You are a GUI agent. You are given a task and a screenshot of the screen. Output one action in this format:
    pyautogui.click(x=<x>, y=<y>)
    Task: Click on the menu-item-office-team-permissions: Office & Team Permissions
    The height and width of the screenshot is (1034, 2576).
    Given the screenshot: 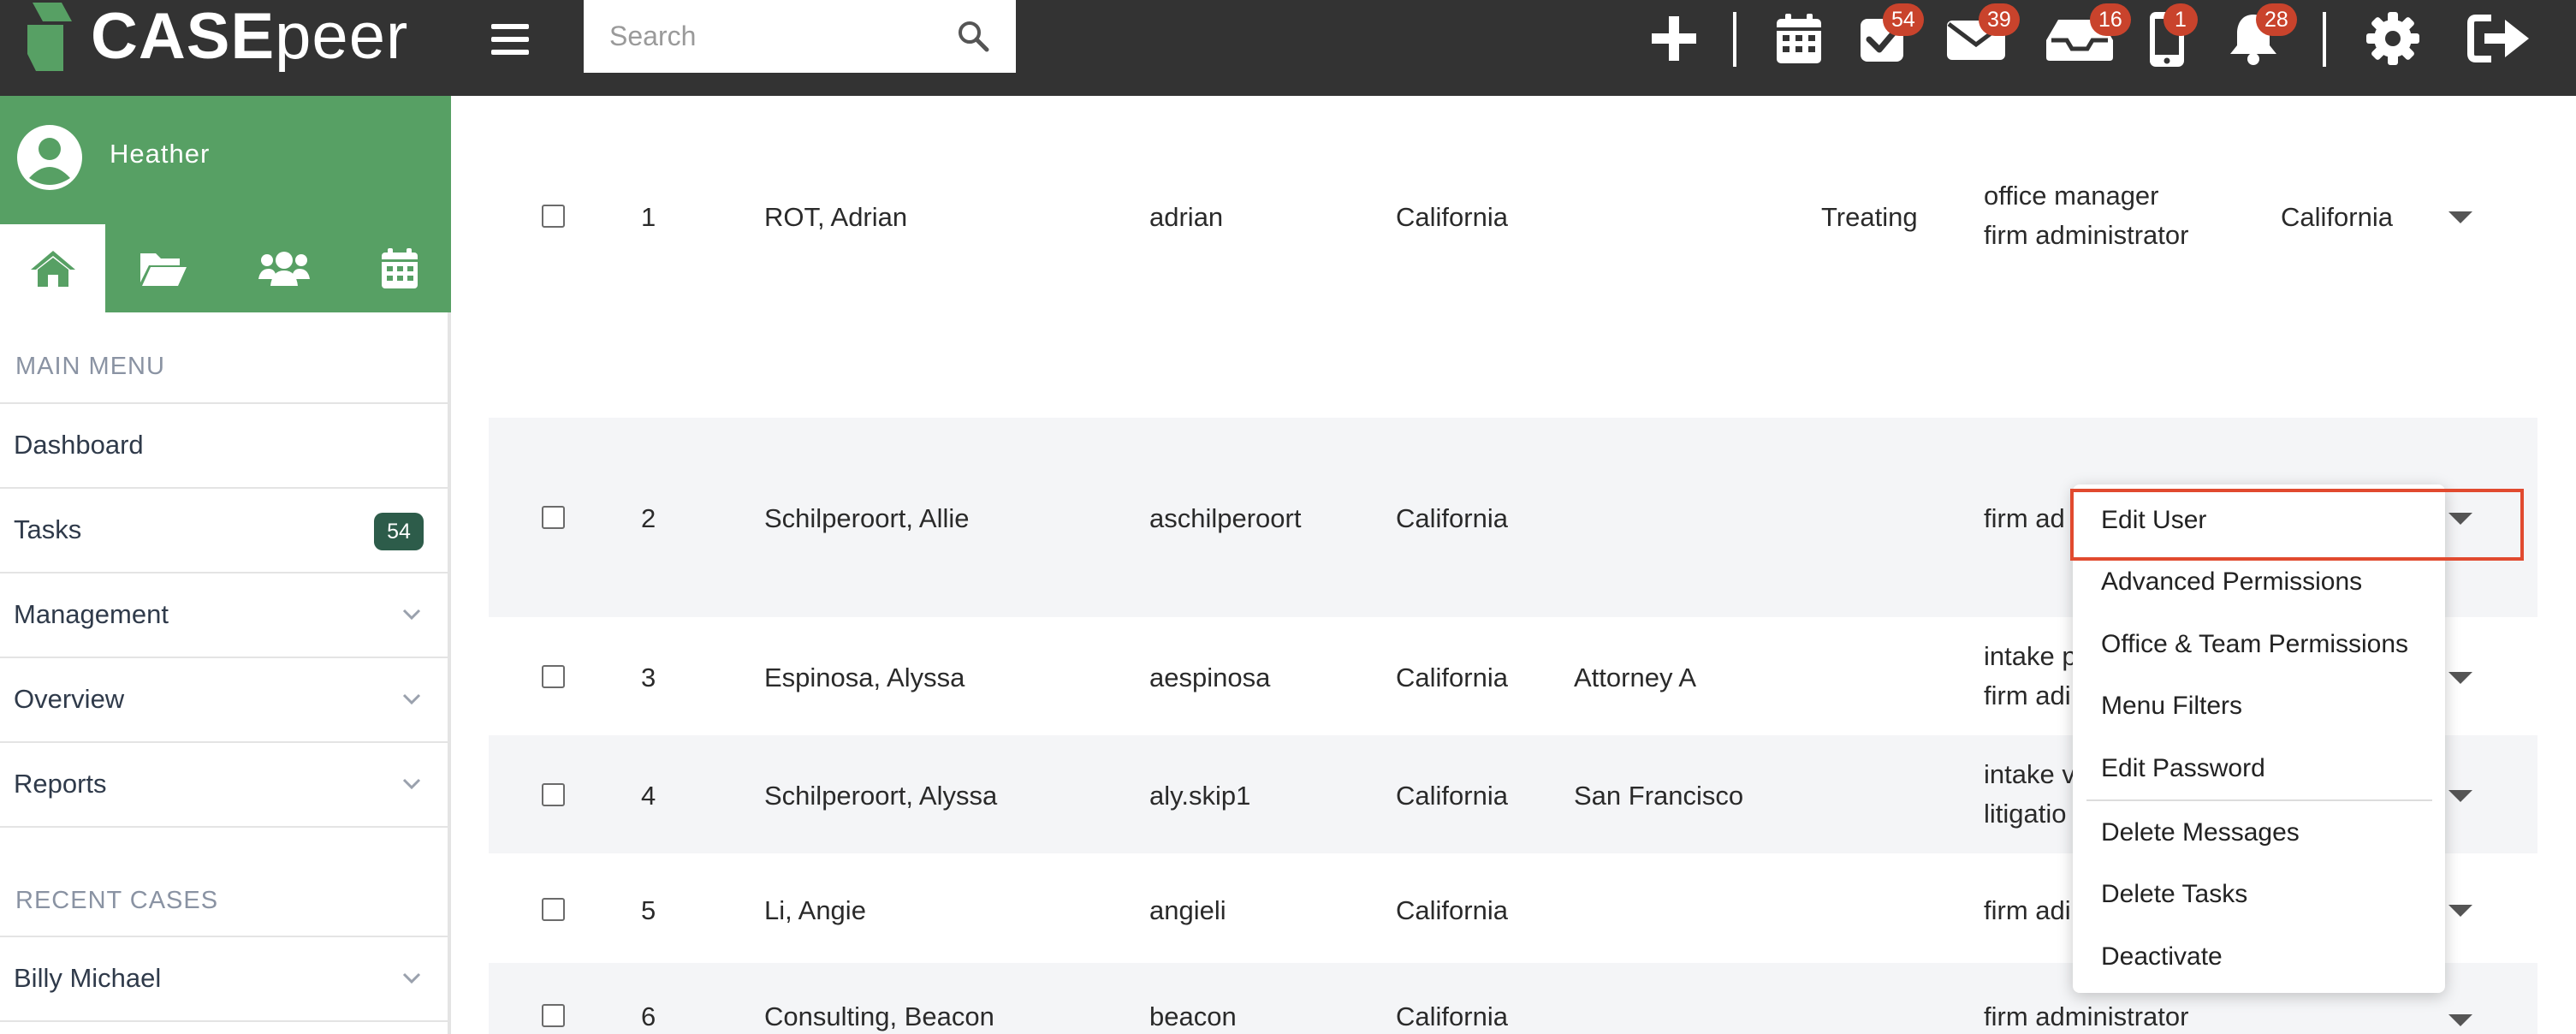 What is the action you would take?
    pyautogui.click(x=2254, y=645)
    